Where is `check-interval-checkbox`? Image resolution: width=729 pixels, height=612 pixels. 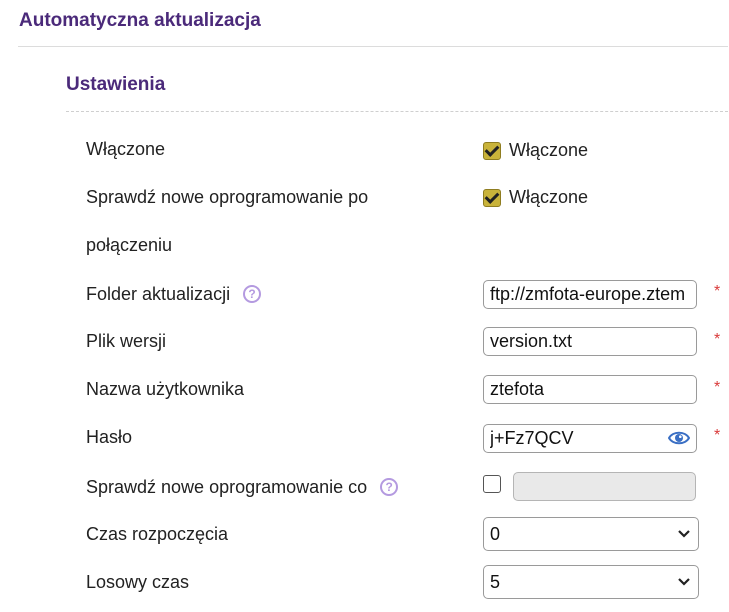 check-interval-checkbox is located at coordinates (492, 484).